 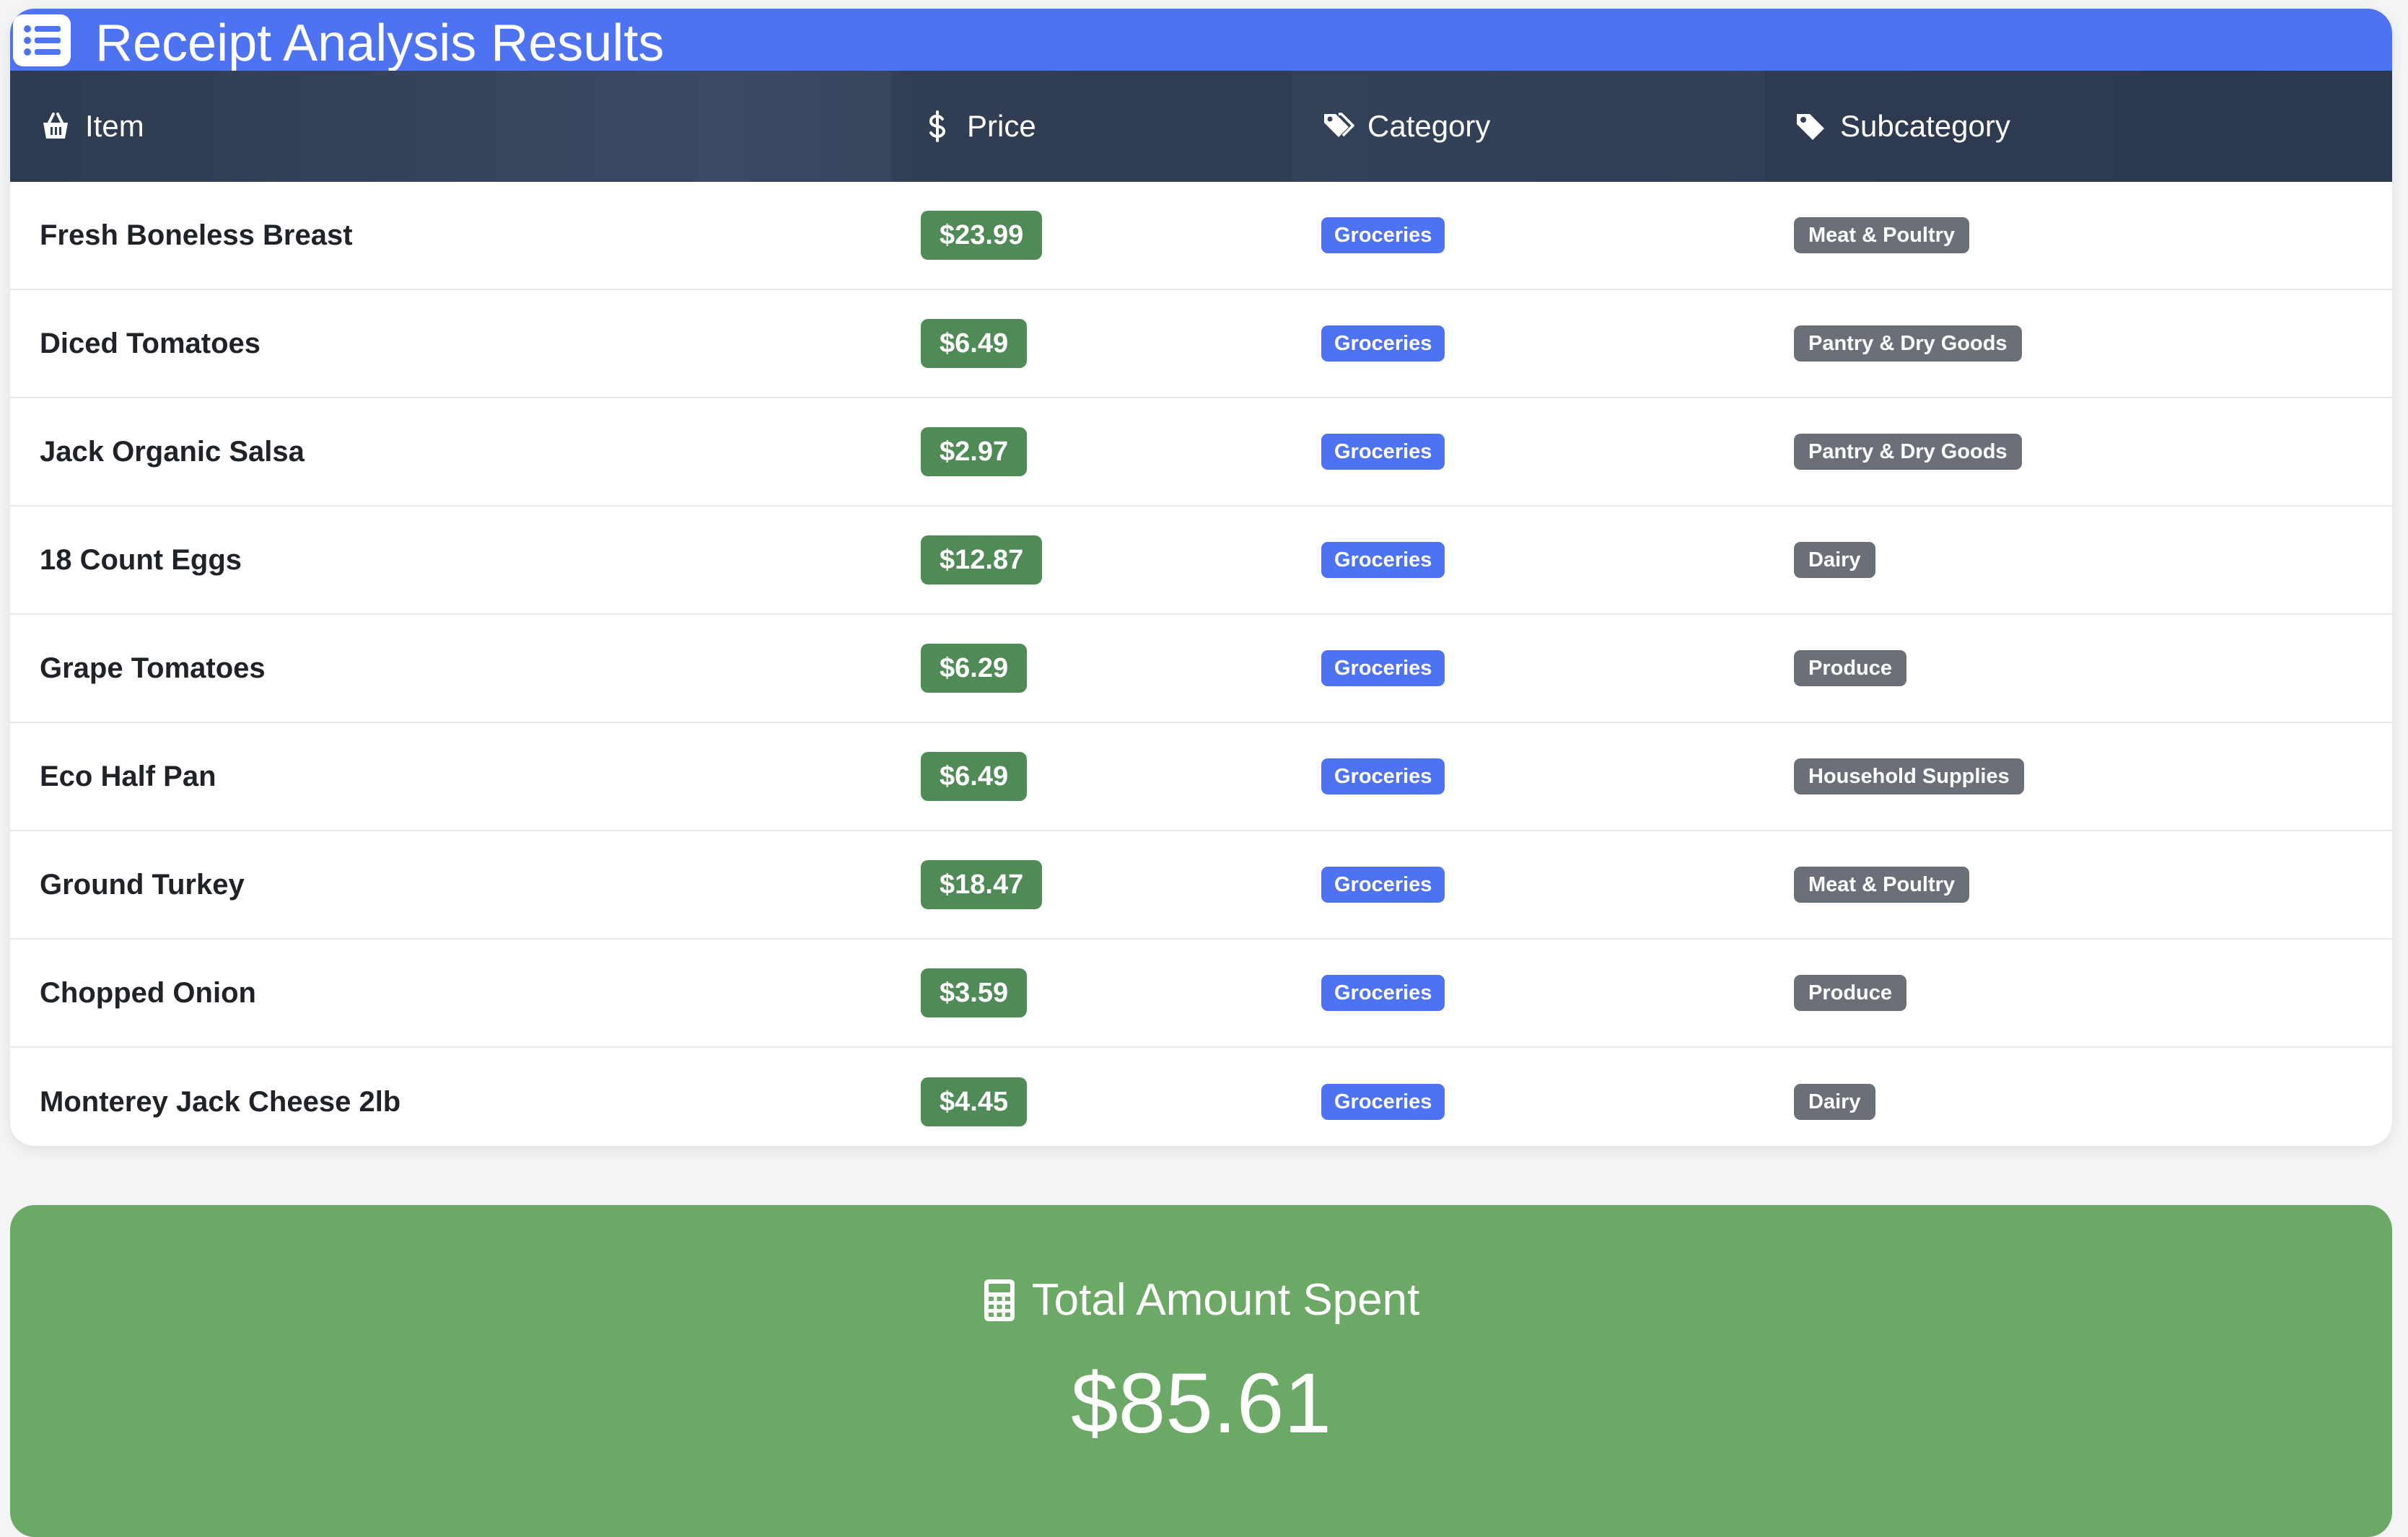 What do you see at coordinates (1201, 1403) in the screenshot?
I see `total-amount: $85.61` at bounding box center [1201, 1403].